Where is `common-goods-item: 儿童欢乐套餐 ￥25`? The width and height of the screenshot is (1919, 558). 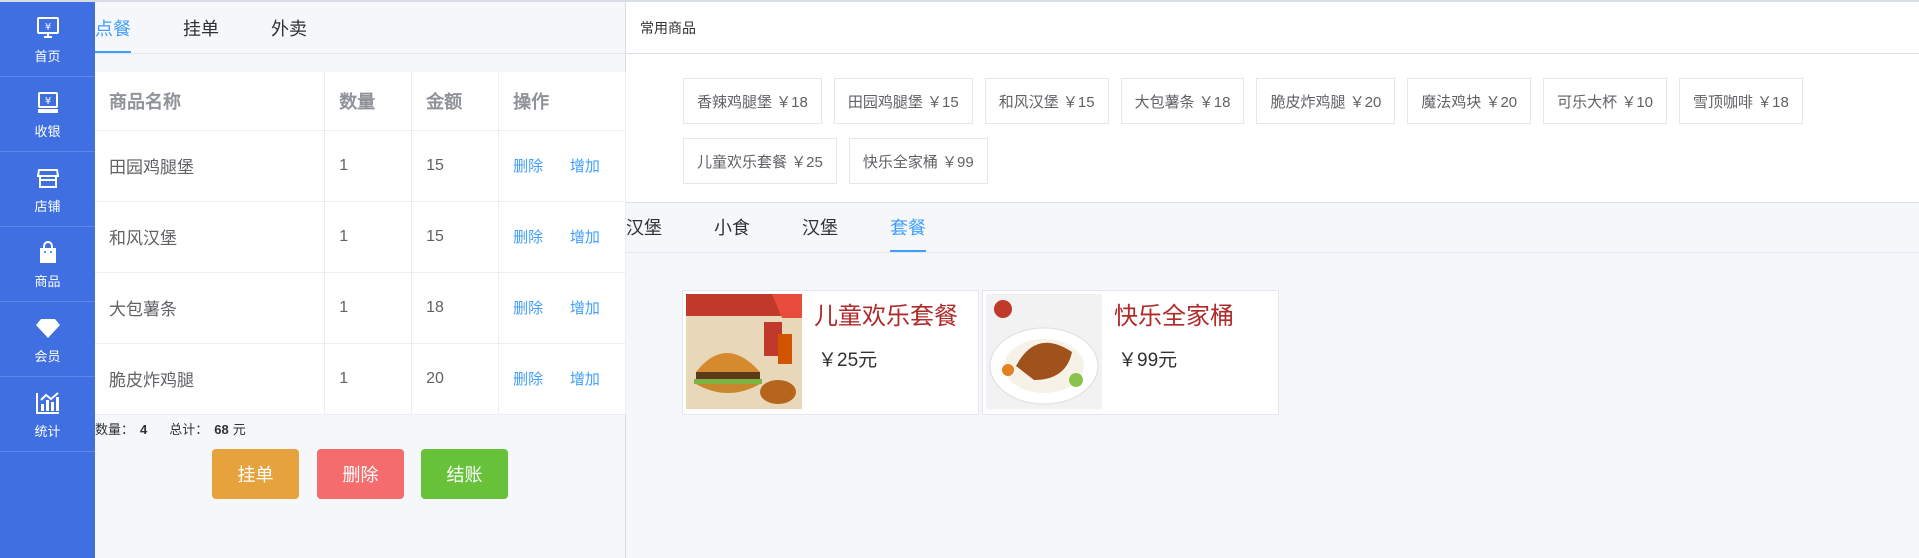 common-goods-item: 儿童欢乐套餐 ￥25 is located at coordinates (760, 161).